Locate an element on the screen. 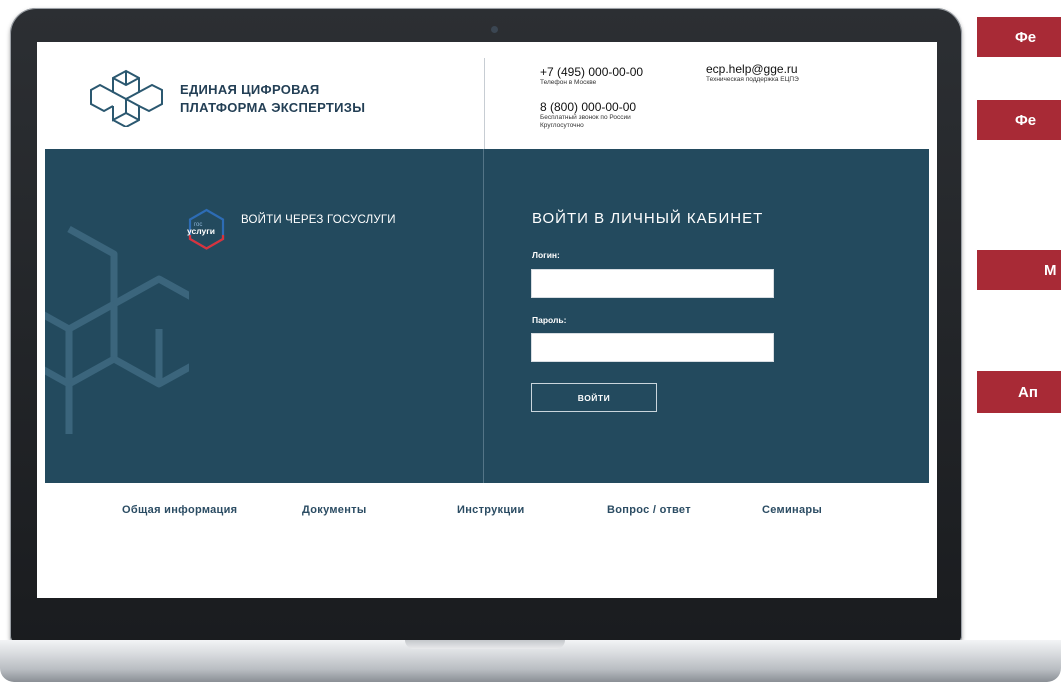  gosuslugi-logo-icon: гос услуги is located at coordinates (206, 229).